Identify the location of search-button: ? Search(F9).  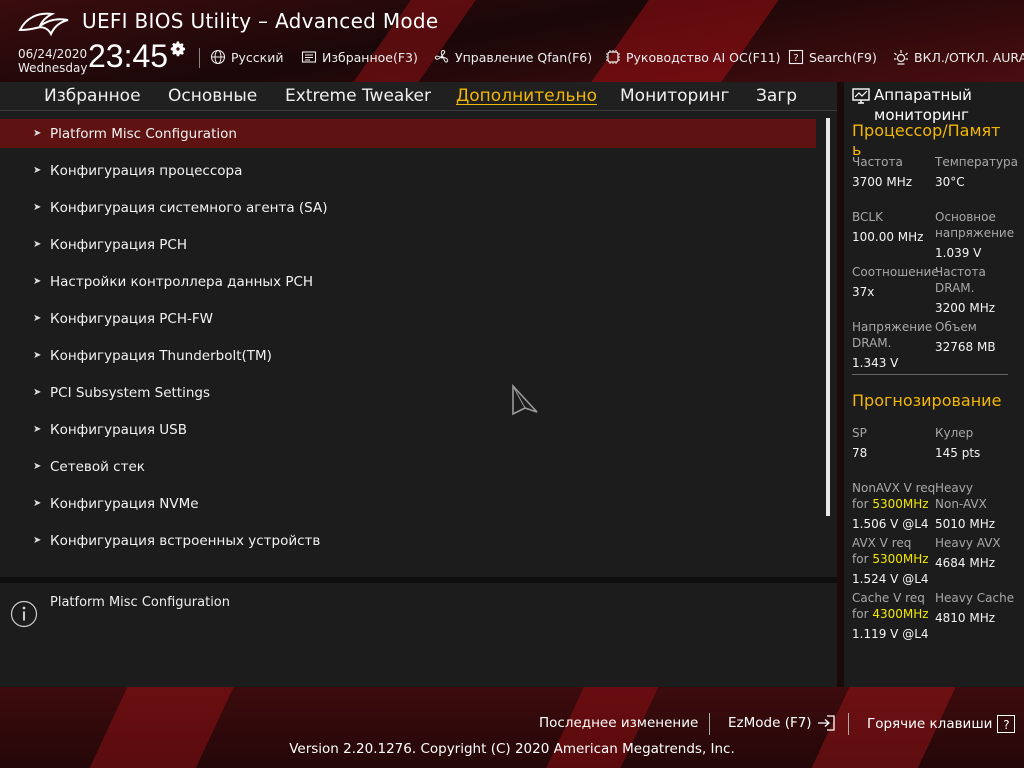
(832, 57).